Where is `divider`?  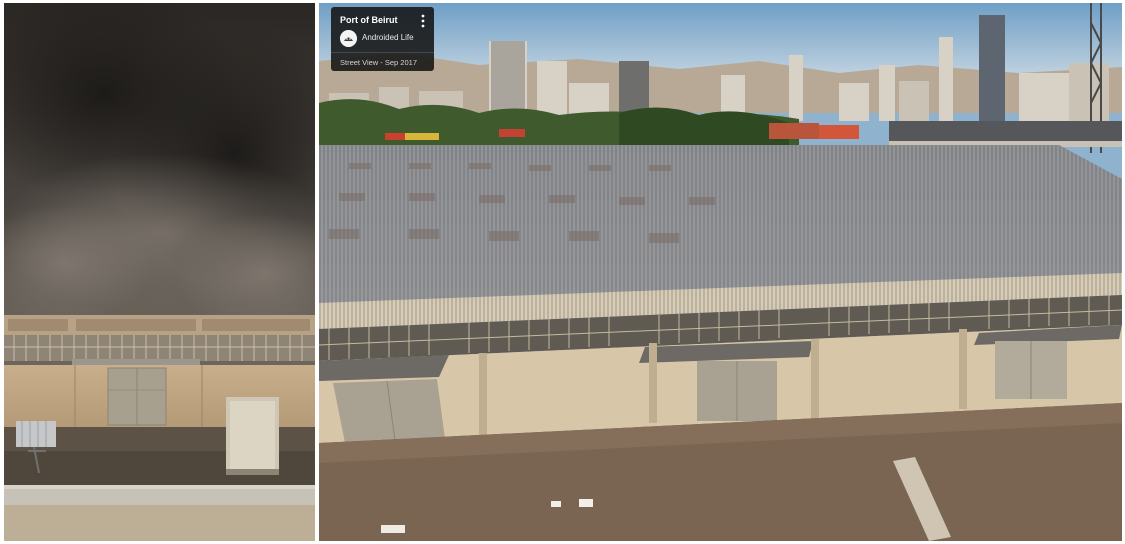 divider is located at coordinates (382, 52).